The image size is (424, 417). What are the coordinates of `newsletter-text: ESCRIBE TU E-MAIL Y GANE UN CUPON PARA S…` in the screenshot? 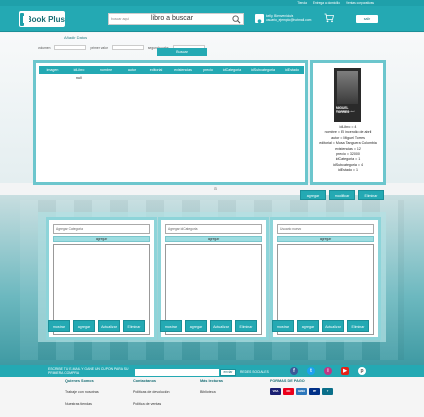 It's located at (88, 371).